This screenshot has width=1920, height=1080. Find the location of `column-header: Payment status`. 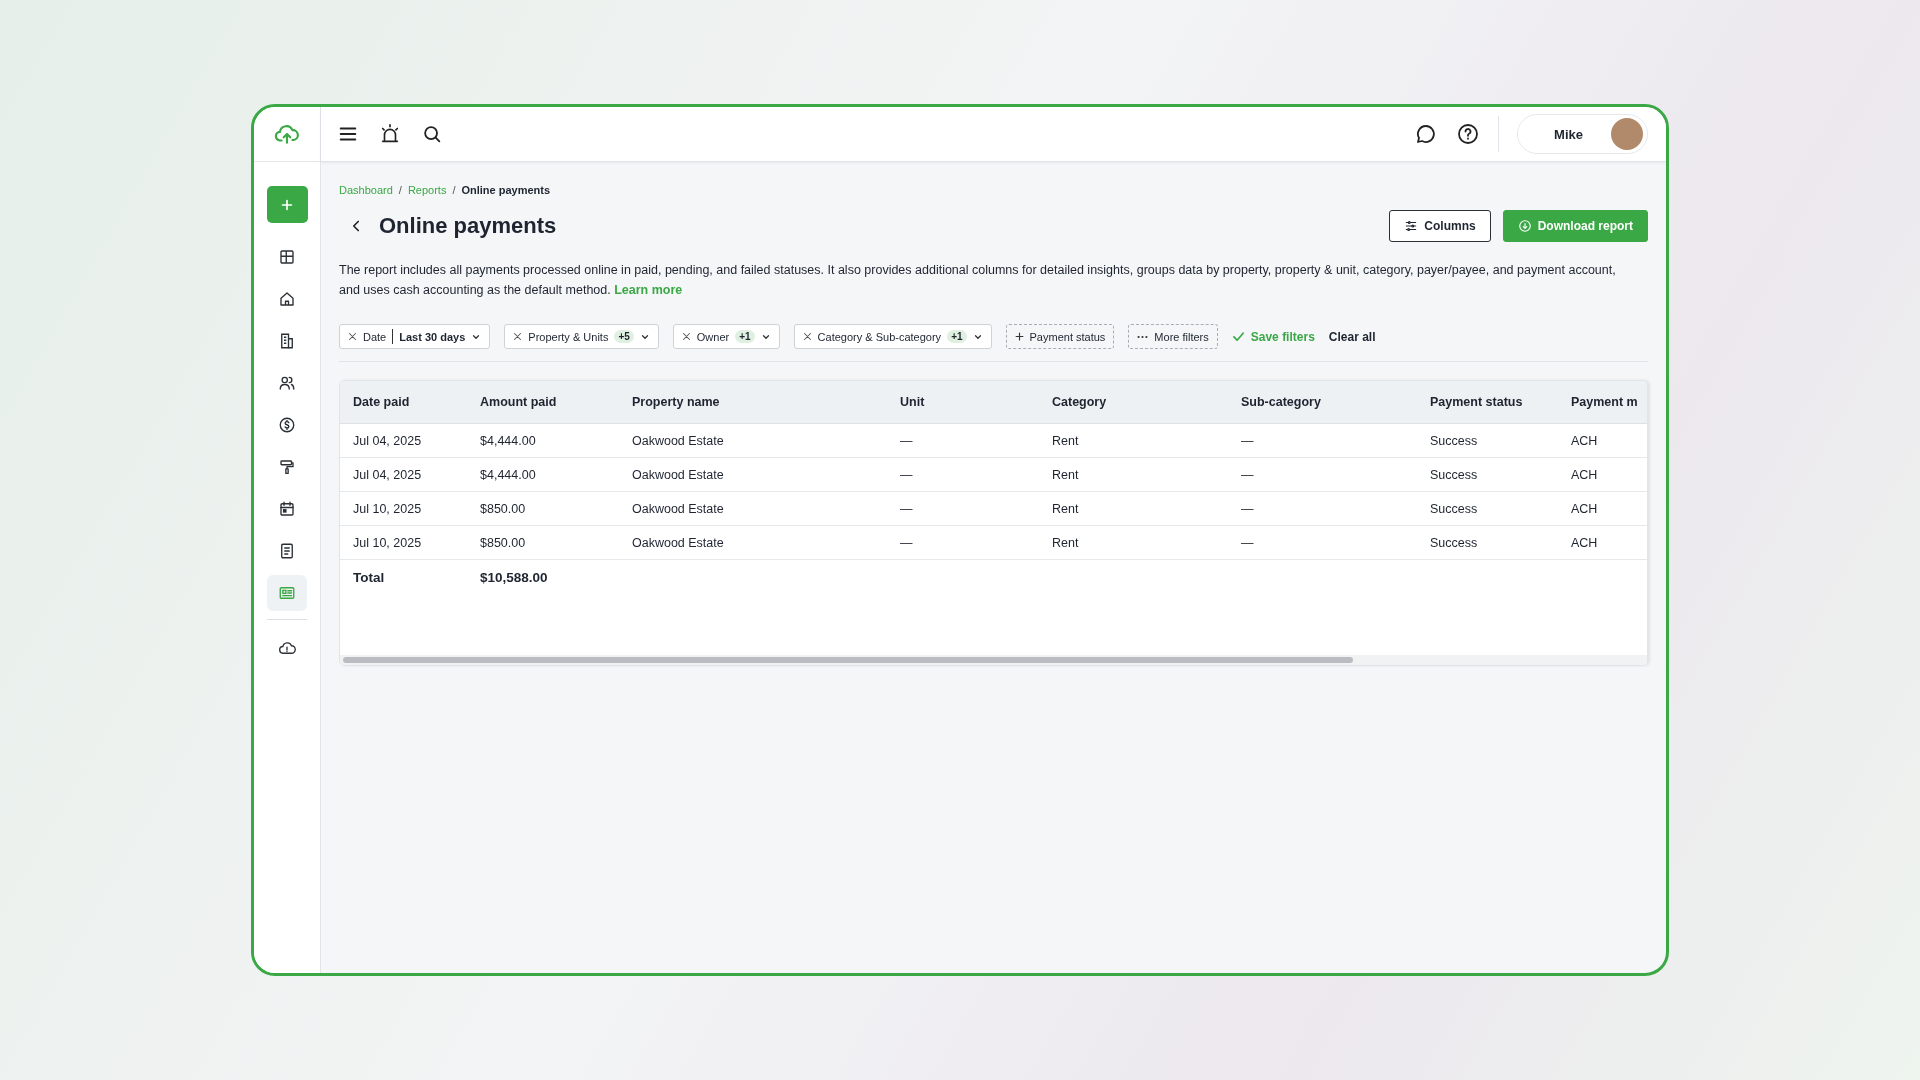

column-header: Payment status is located at coordinates (1476, 402).